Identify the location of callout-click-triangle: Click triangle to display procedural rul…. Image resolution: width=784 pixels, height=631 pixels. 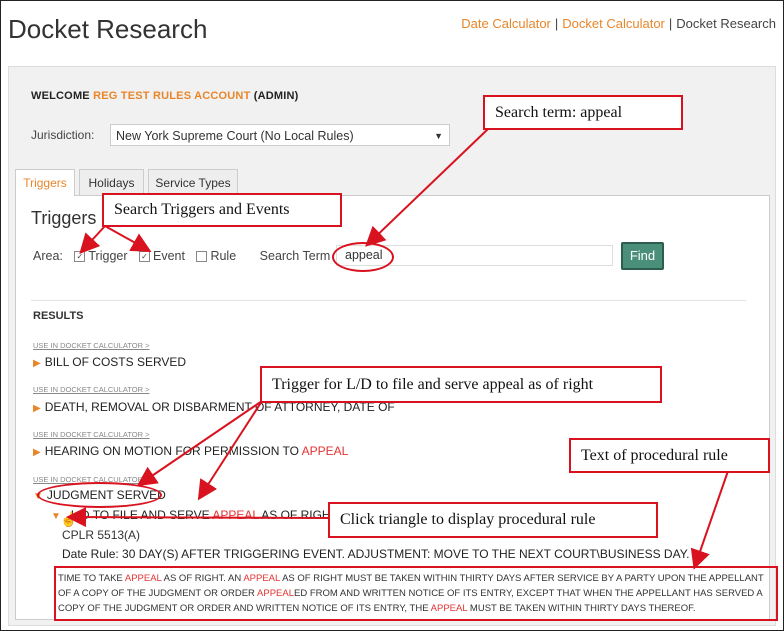
(493, 520).